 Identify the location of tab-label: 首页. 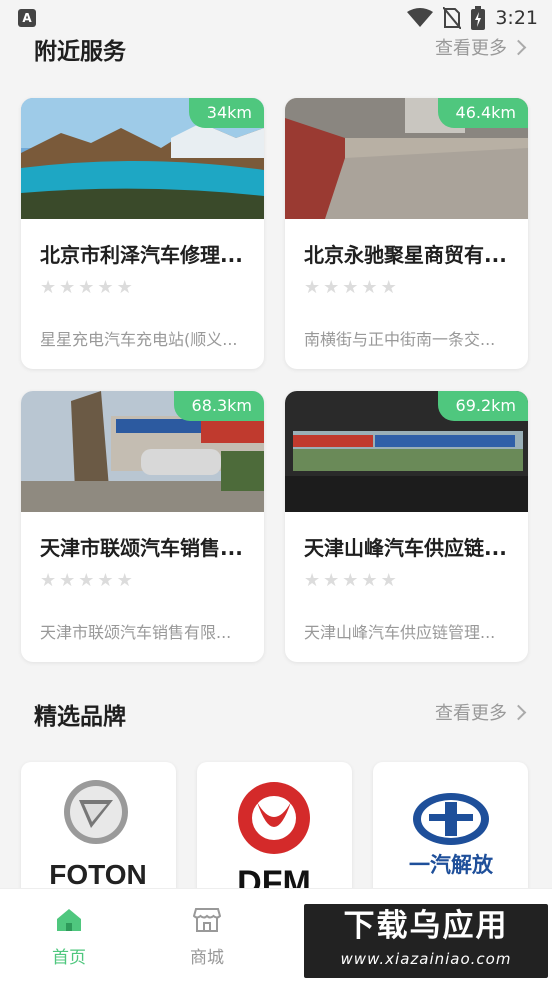
(69, 958).